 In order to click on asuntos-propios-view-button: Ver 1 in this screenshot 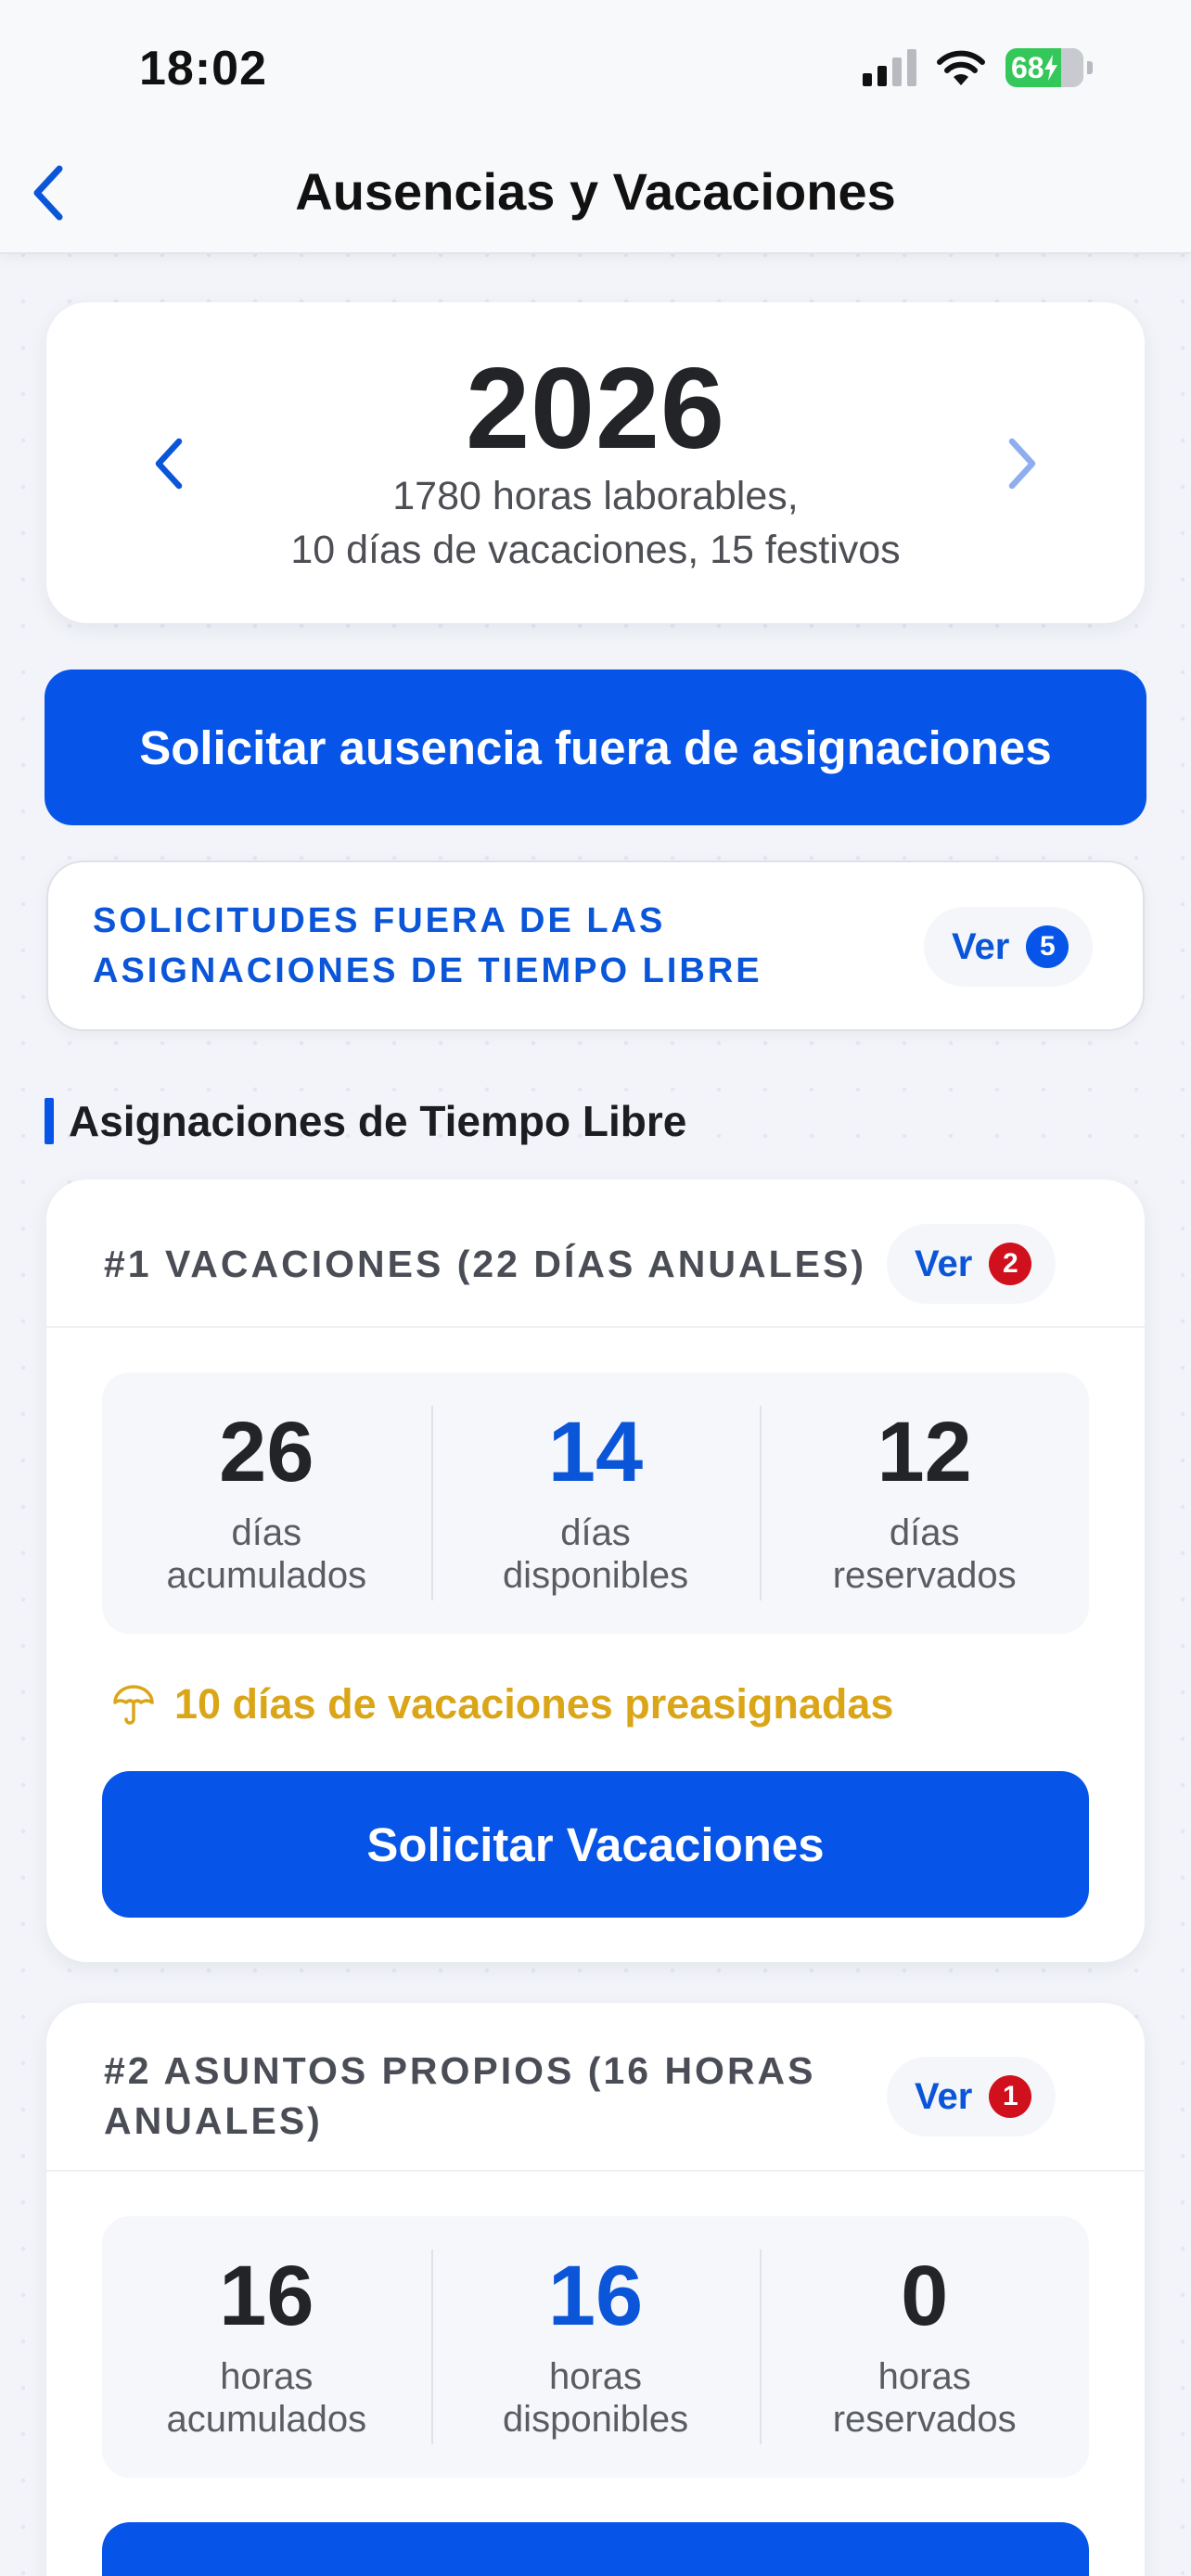, I will do `click(972, 2097)`.